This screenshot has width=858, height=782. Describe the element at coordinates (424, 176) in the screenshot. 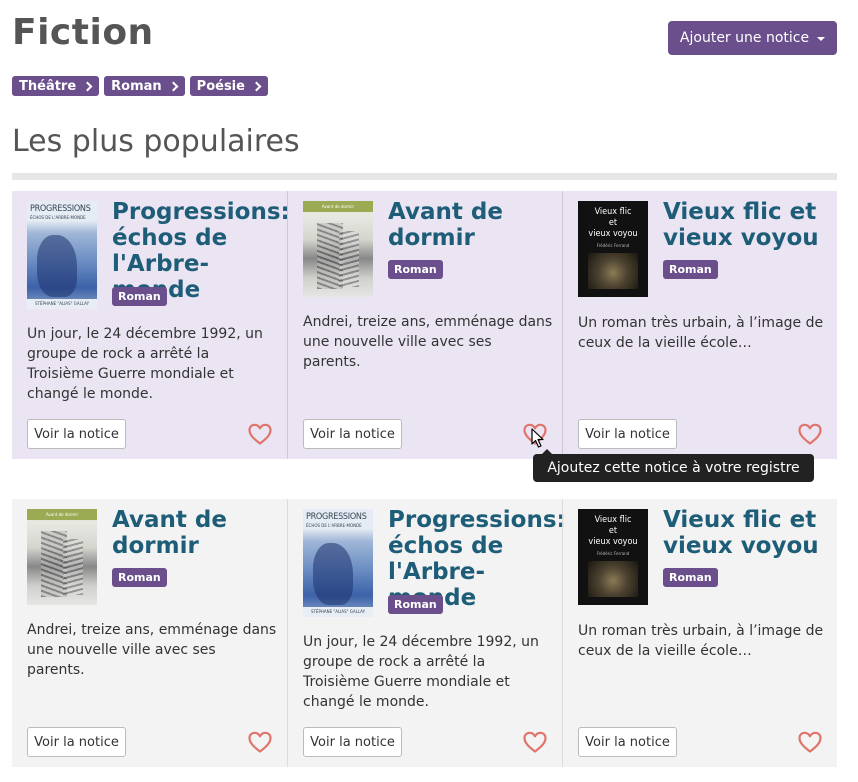

I see `section-divider` at that location.